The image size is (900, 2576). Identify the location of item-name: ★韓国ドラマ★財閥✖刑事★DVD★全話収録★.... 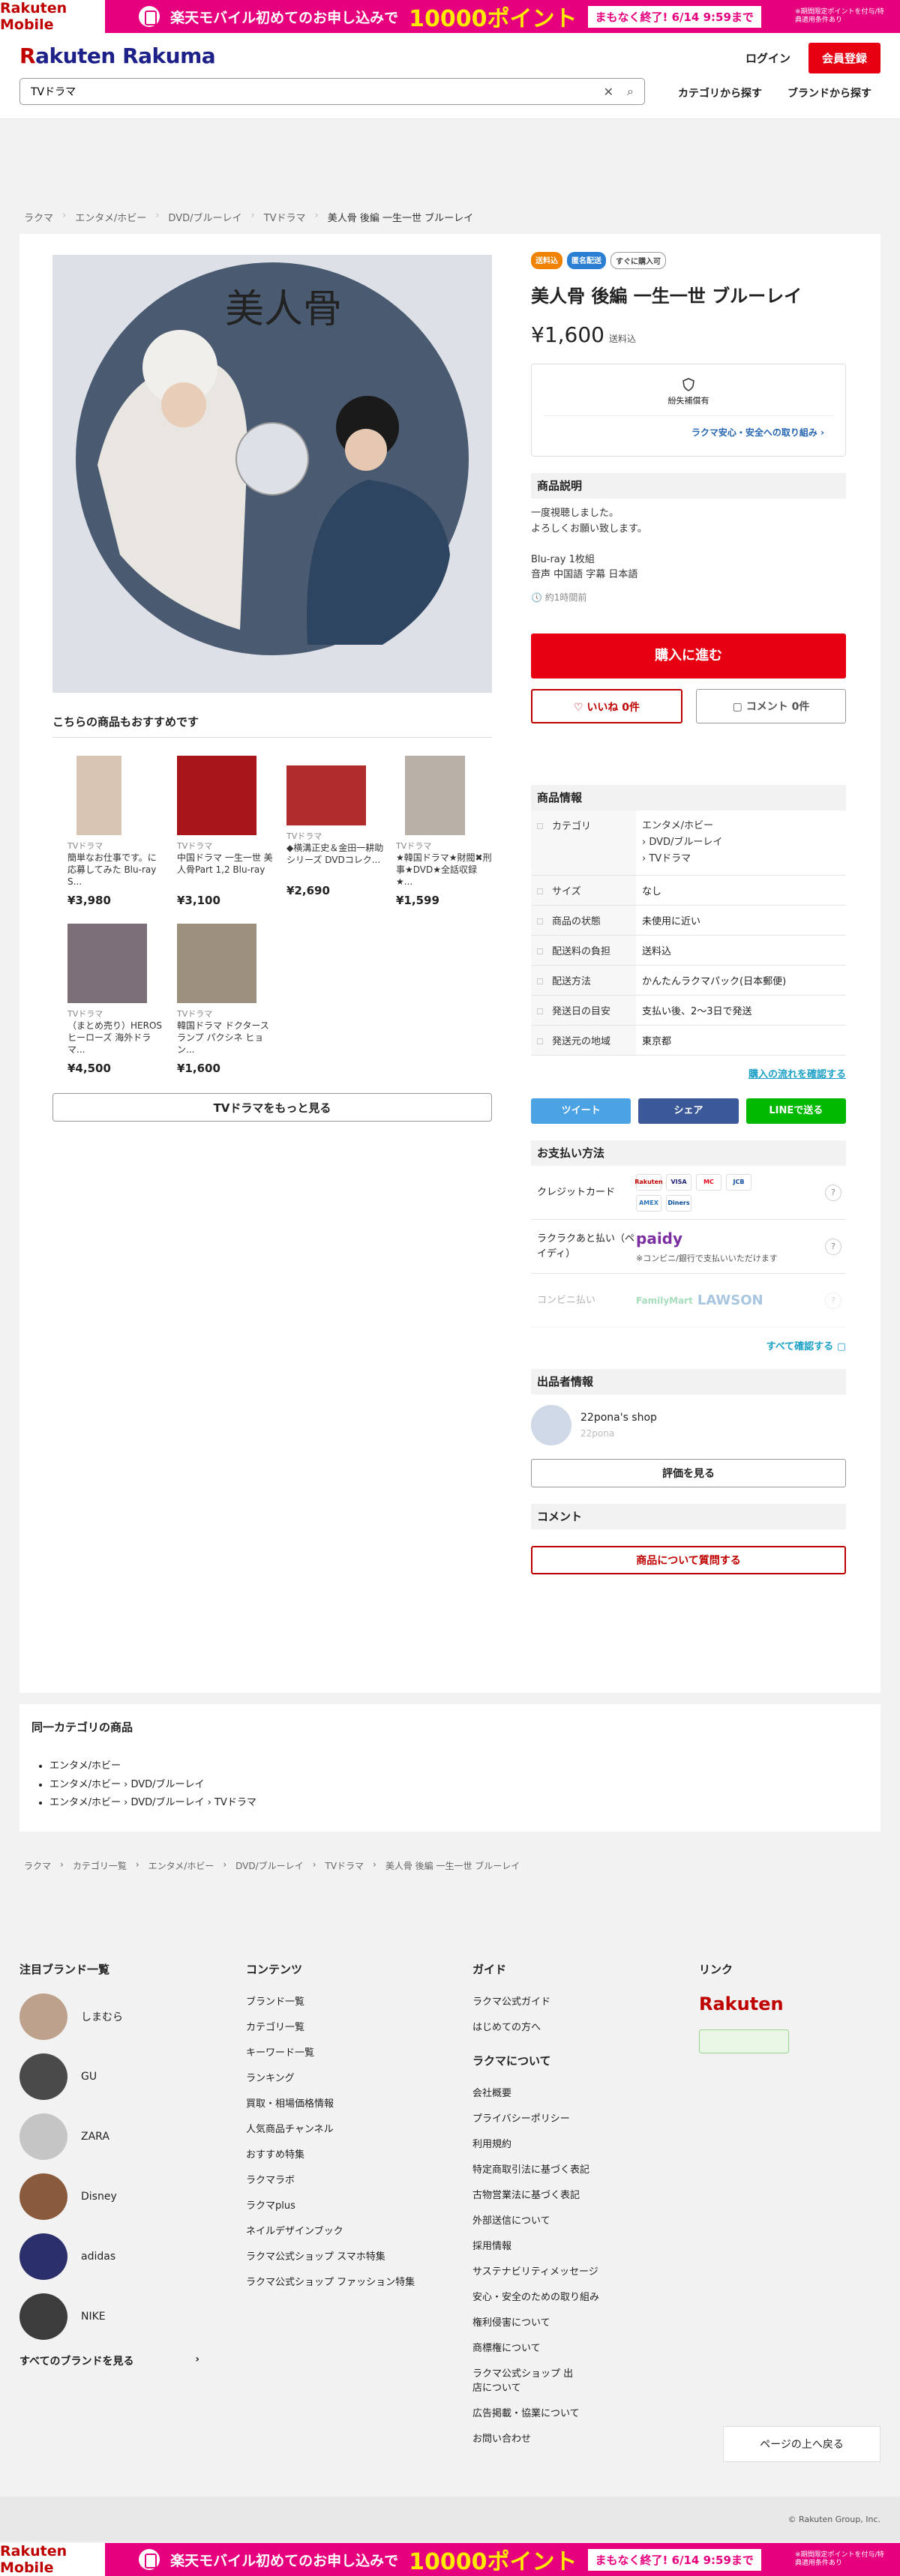
(444, 870).